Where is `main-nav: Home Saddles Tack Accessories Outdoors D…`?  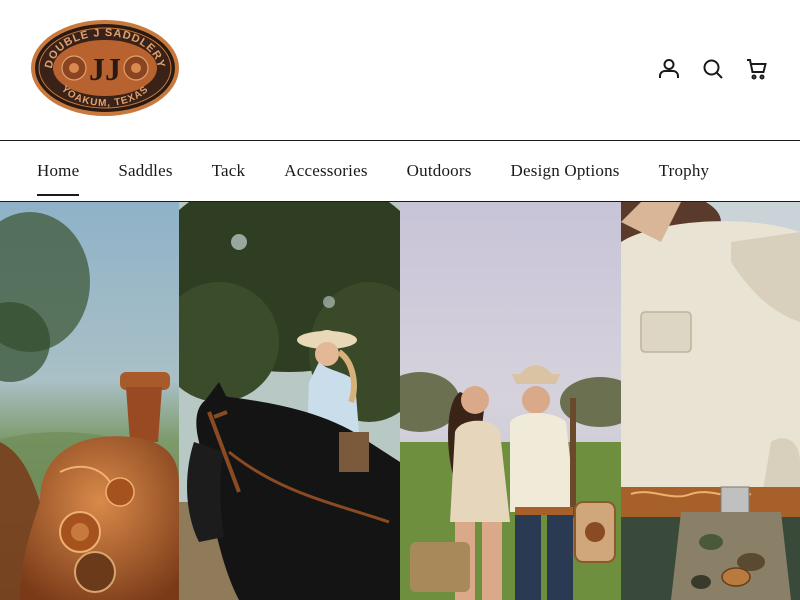
main-nav: Home Saddles Tack Accessories Outdoors D… is located at coordinates (400, 171).